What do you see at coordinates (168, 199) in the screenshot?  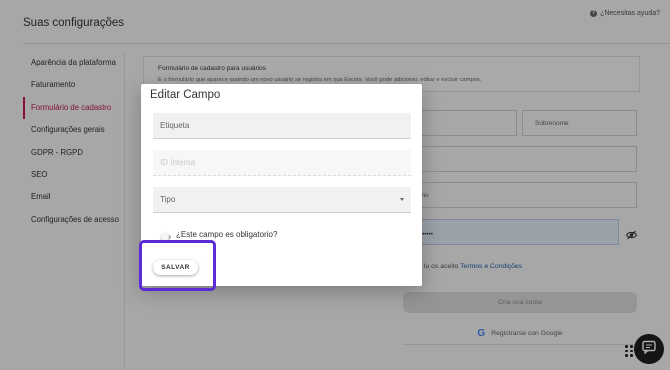 I see `type-select-placeholder: Tipo` at bounding box center [168, 199].